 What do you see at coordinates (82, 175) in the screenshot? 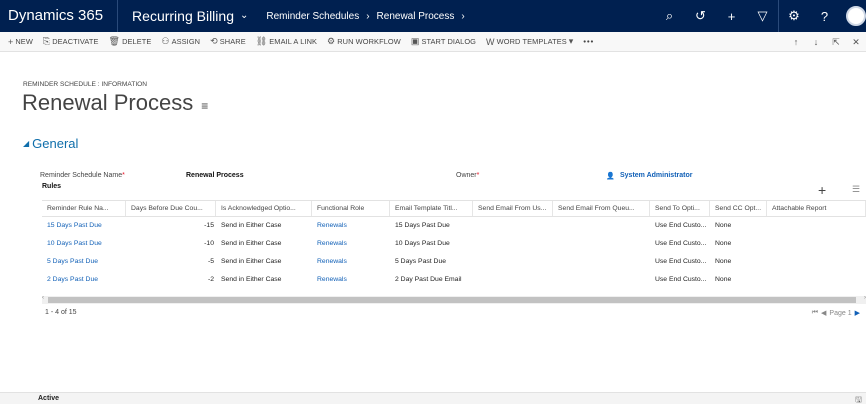
I see `reminder-schedule-name-label: Reminder Schedule Name*` at bounding box center [82, 175].